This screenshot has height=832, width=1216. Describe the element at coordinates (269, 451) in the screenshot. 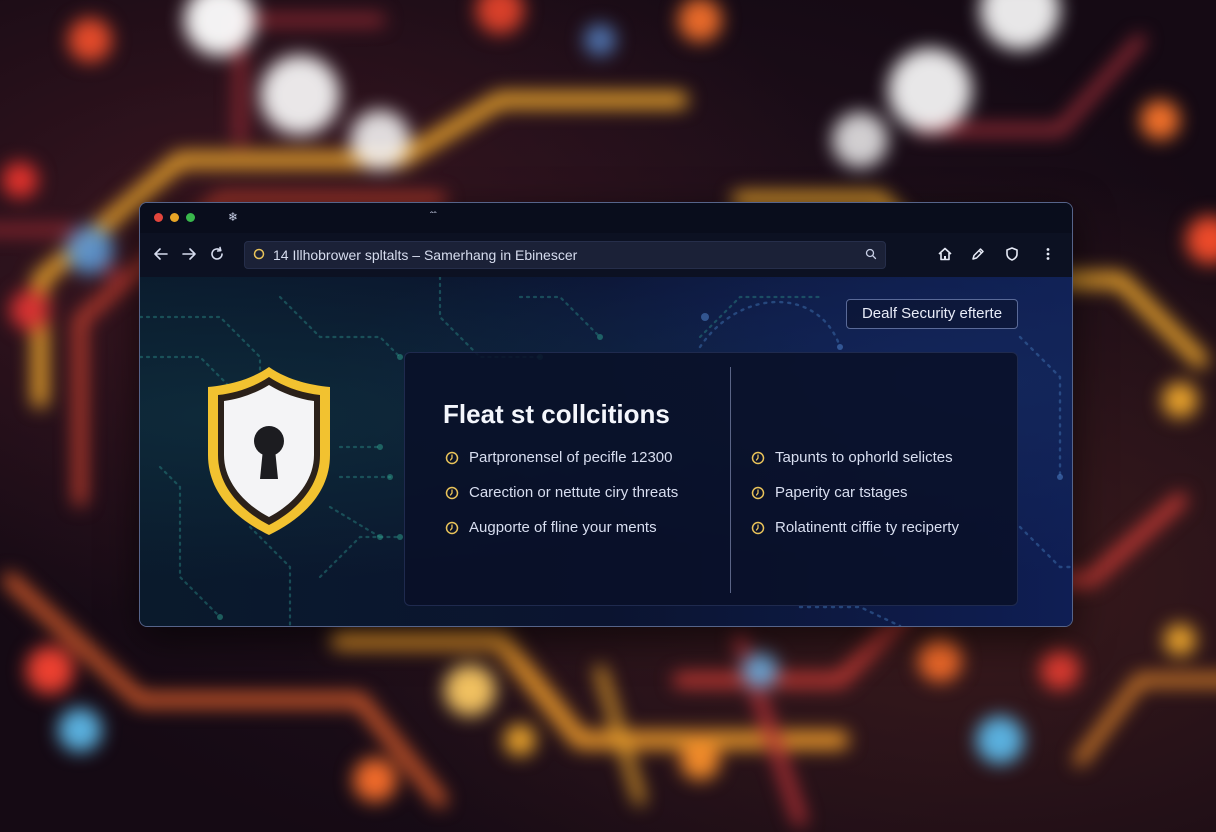

I see `shield-icon` at that location.